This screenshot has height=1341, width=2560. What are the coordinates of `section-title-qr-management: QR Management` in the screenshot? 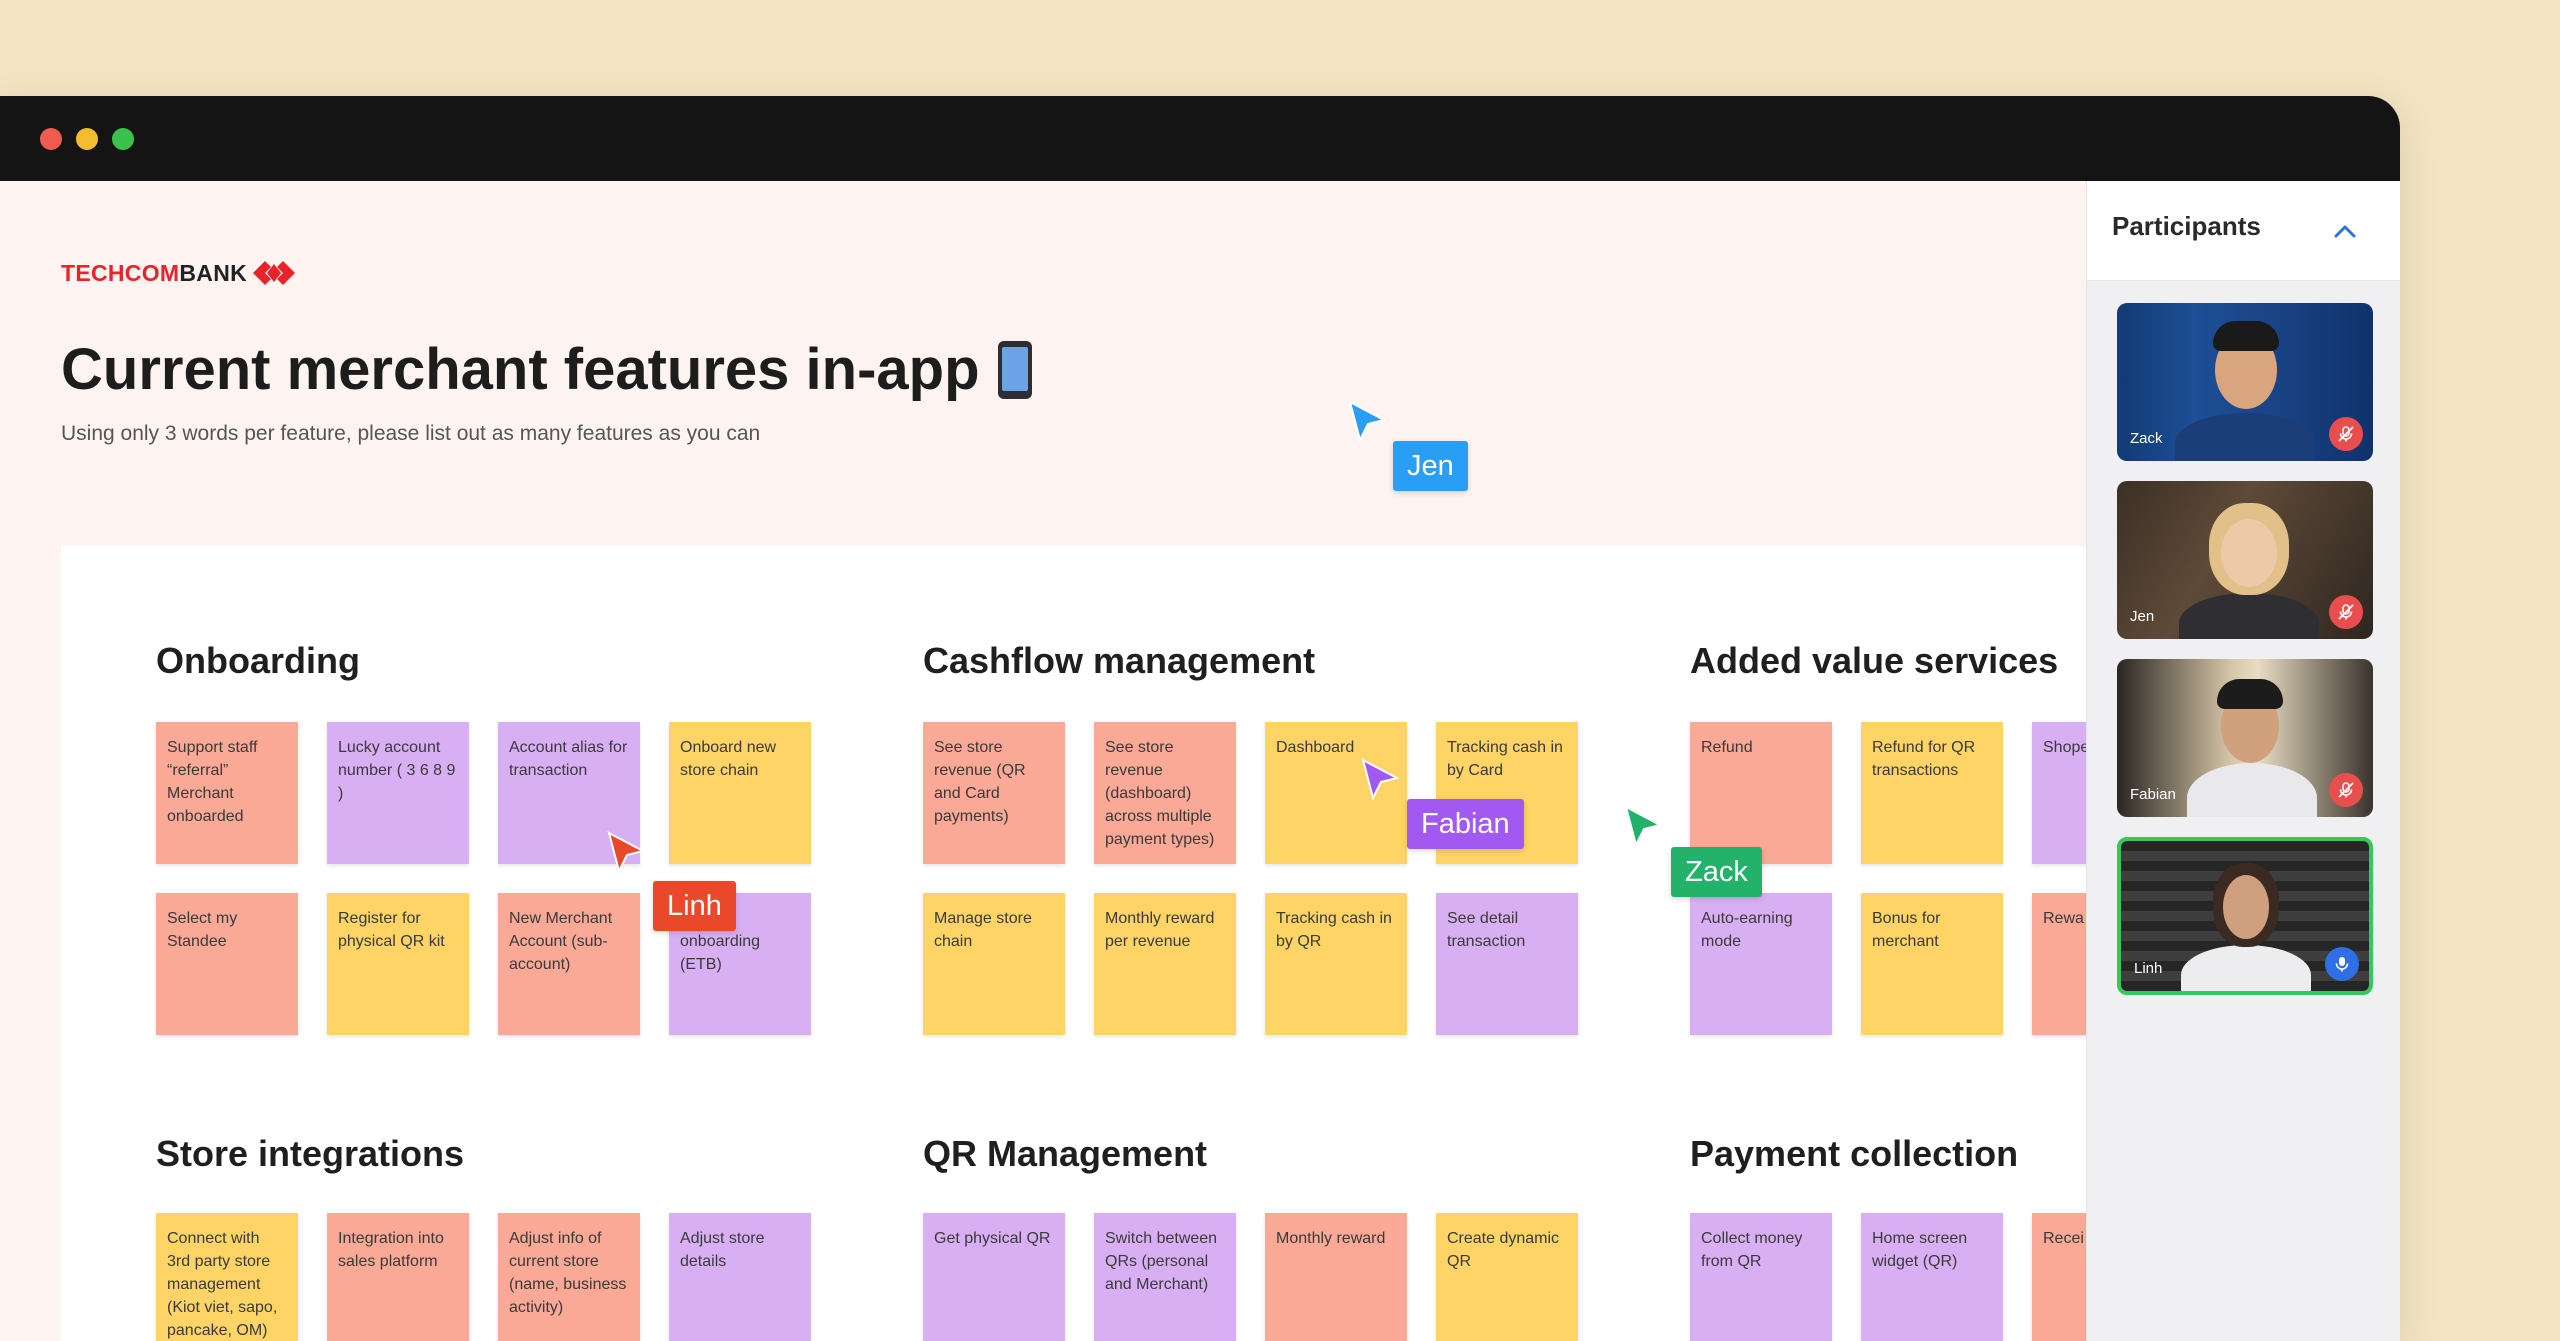 It's located at (1065, 1153).